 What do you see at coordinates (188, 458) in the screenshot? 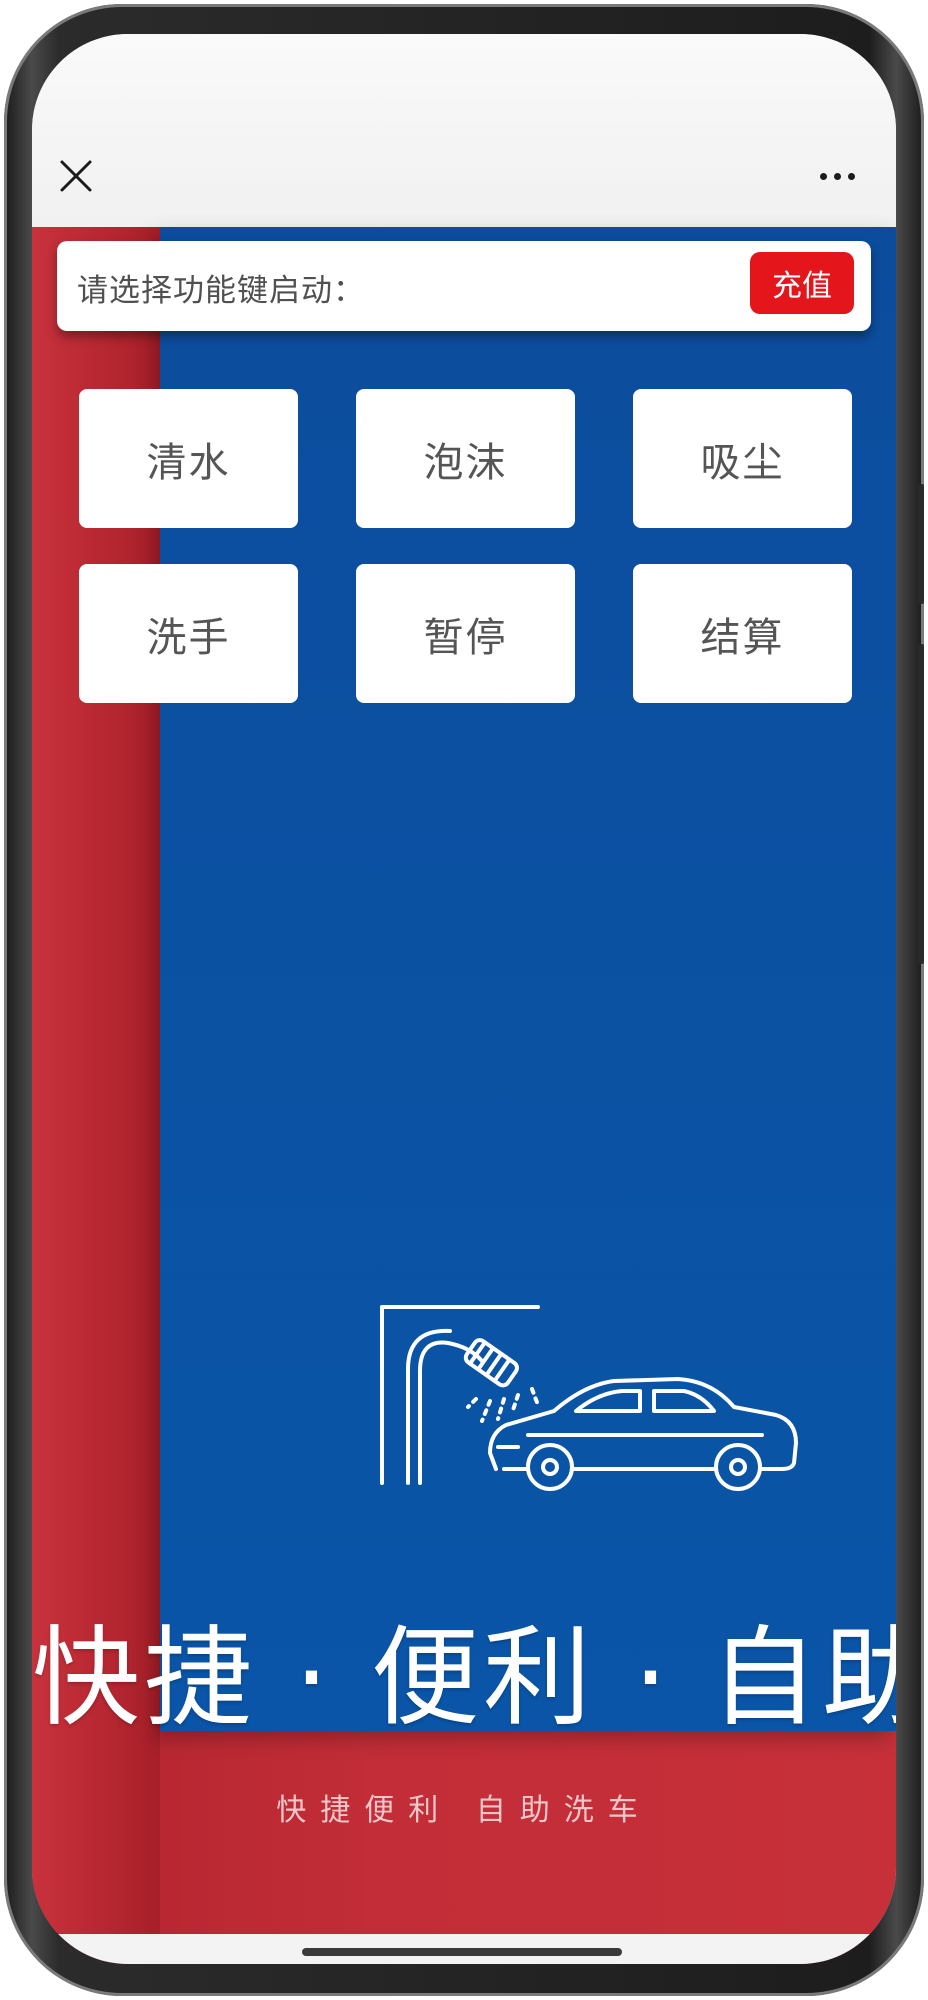
I see `clean-water-button: 清水` at bounding box center [188, 458].